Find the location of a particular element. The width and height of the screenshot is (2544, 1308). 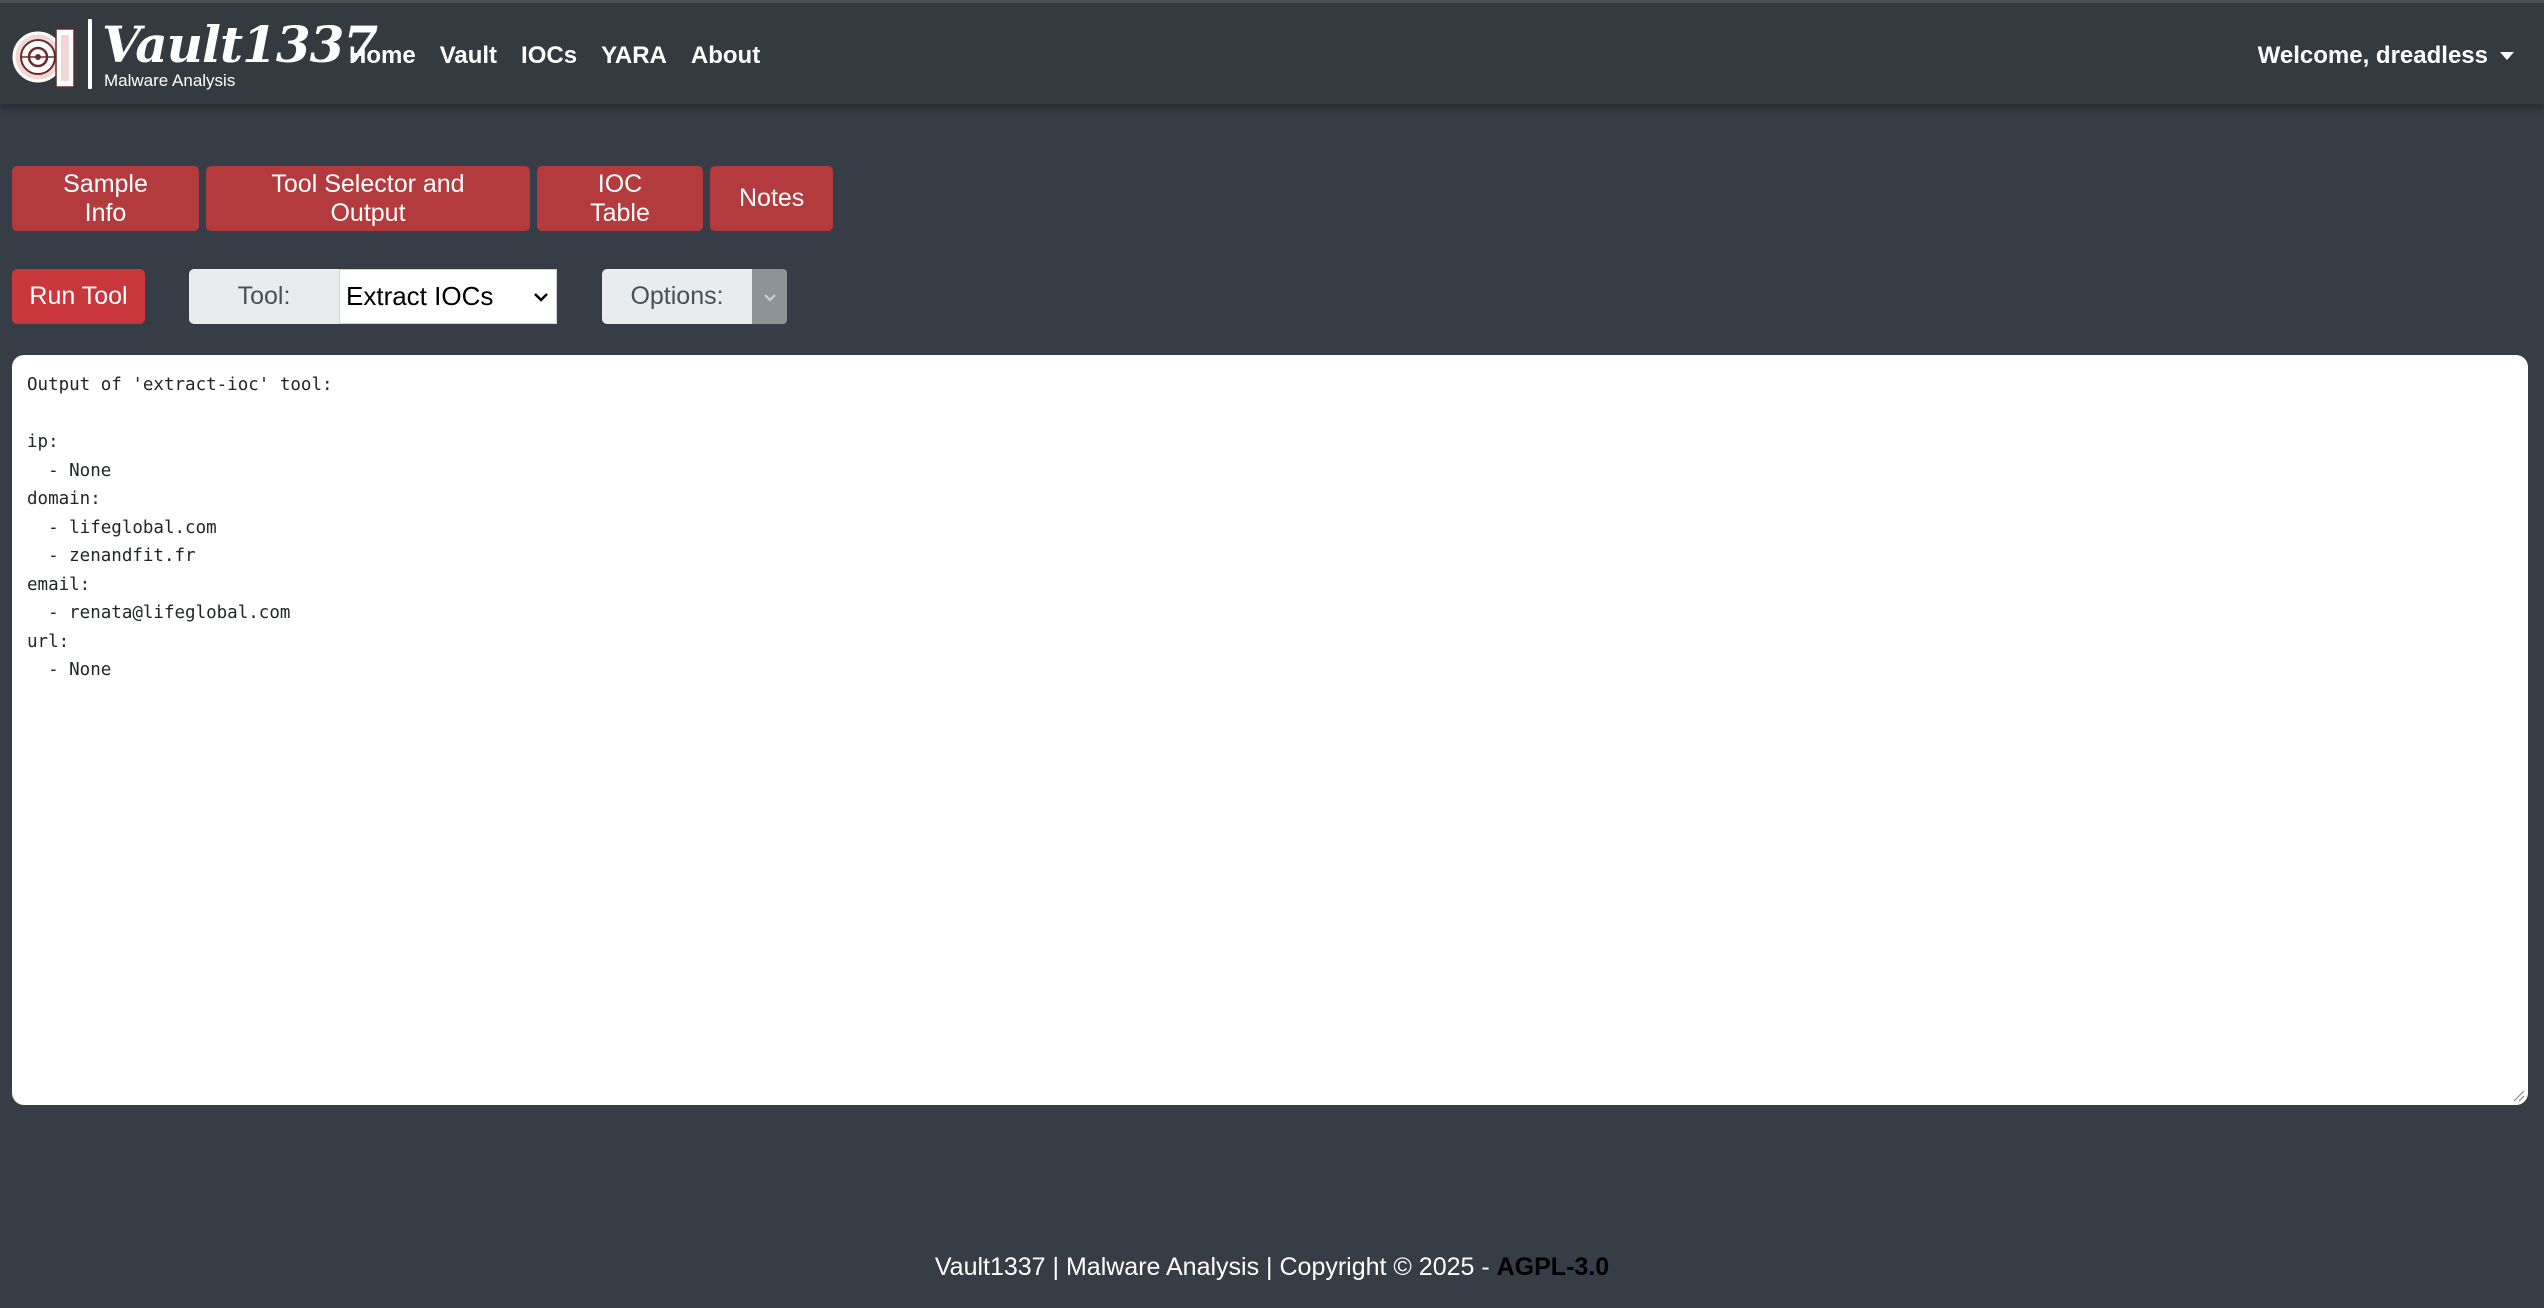

tab-tool-selector: Tool Selector and Output is located at coordinates (368, 198).